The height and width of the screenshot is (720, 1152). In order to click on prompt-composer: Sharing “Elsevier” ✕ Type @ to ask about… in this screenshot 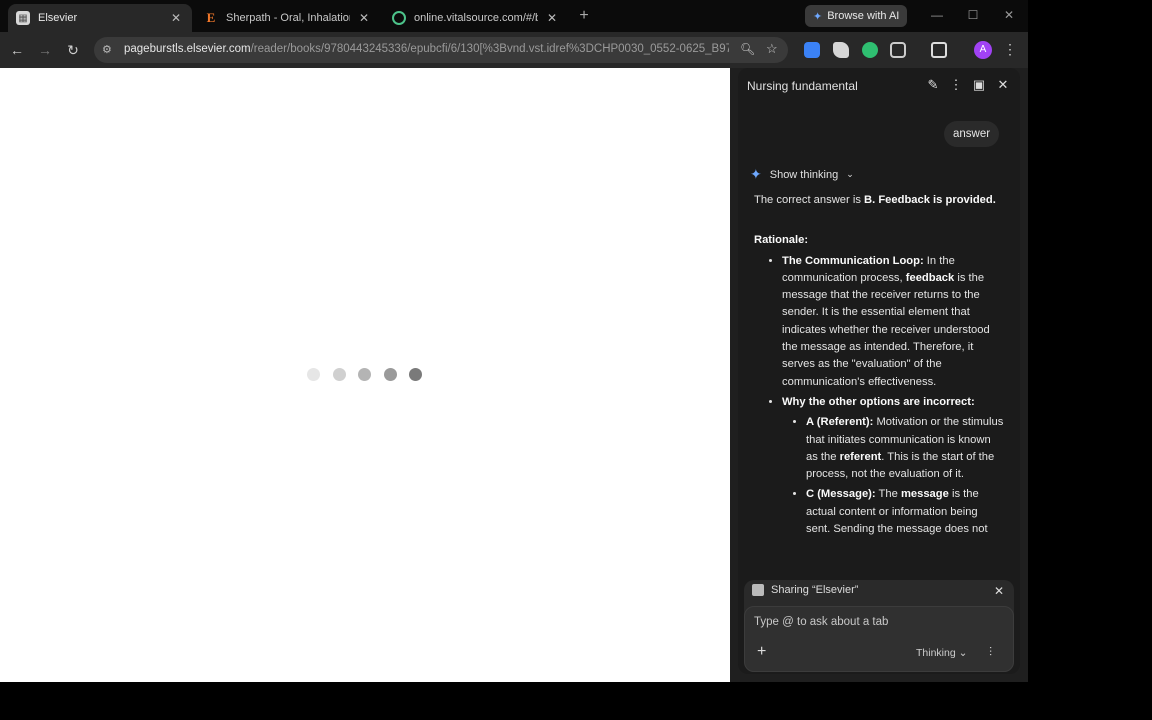, I will do `click(879, 626)`.